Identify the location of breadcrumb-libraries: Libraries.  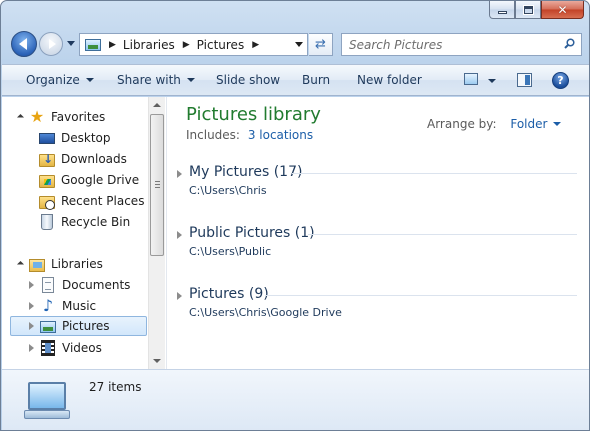
(149, 45).